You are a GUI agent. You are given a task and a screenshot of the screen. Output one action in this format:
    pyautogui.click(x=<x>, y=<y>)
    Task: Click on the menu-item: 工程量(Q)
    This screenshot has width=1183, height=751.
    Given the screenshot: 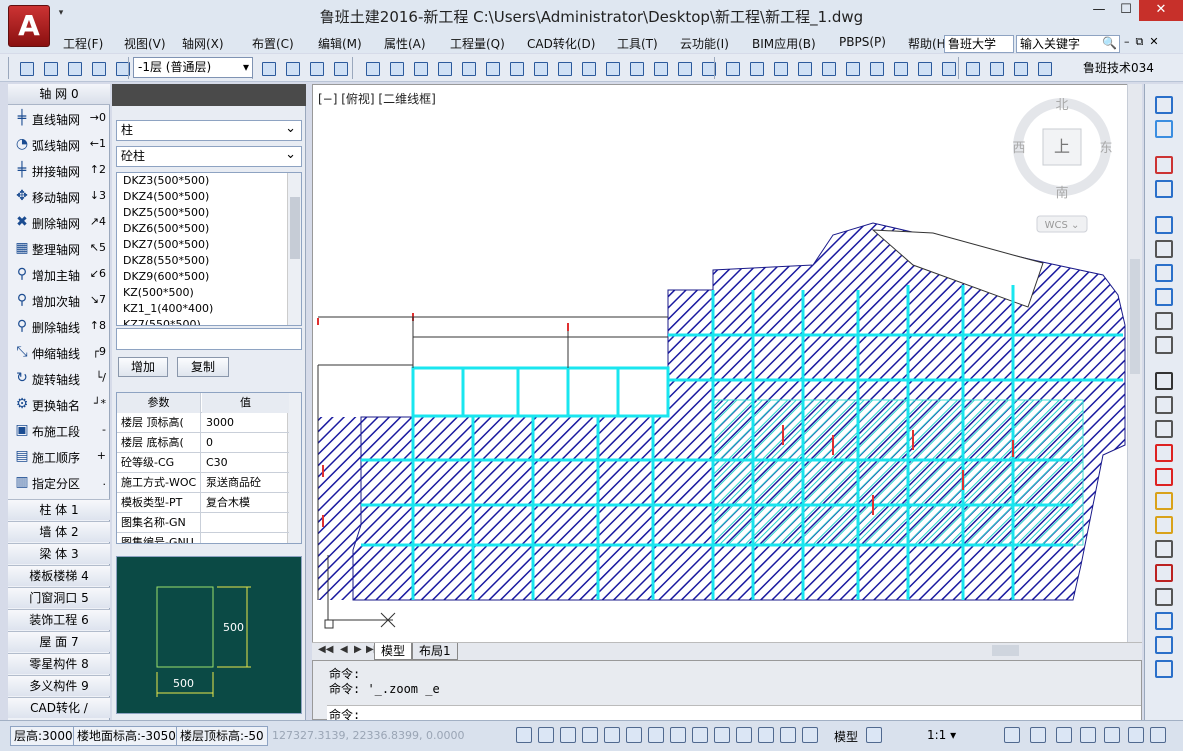 What is the action you would take?
    pyautogui.click(x=477, y=43)
    